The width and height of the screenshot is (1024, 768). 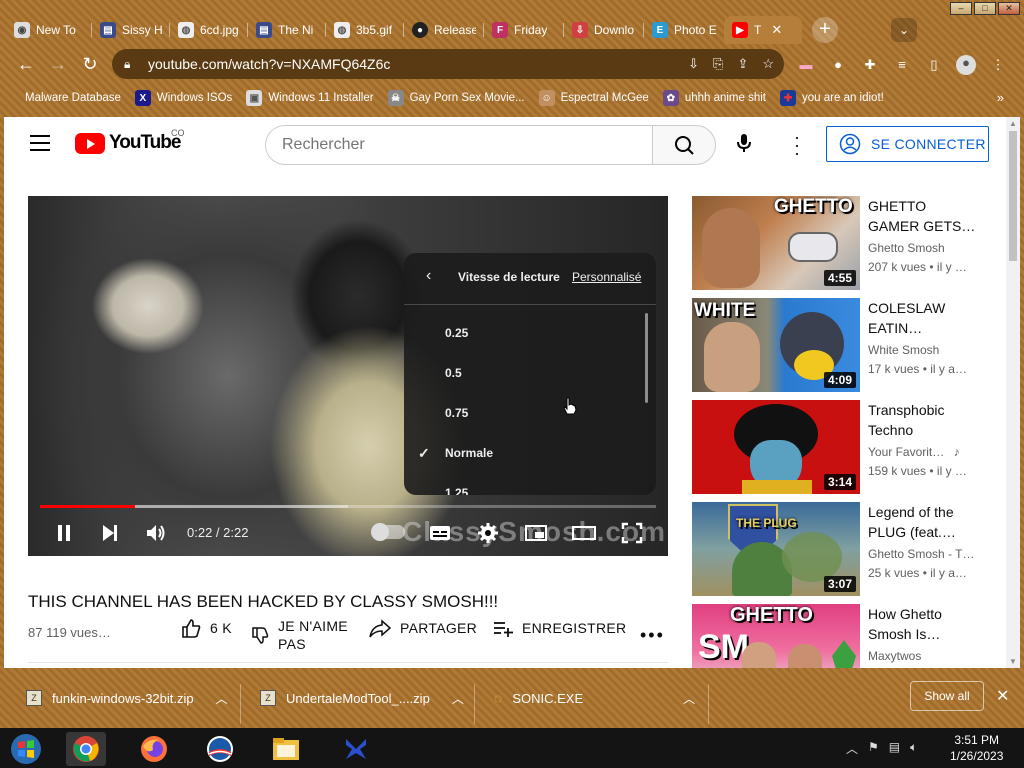 I want to click on share-icon: ⇪, so click(x=742, y=64).